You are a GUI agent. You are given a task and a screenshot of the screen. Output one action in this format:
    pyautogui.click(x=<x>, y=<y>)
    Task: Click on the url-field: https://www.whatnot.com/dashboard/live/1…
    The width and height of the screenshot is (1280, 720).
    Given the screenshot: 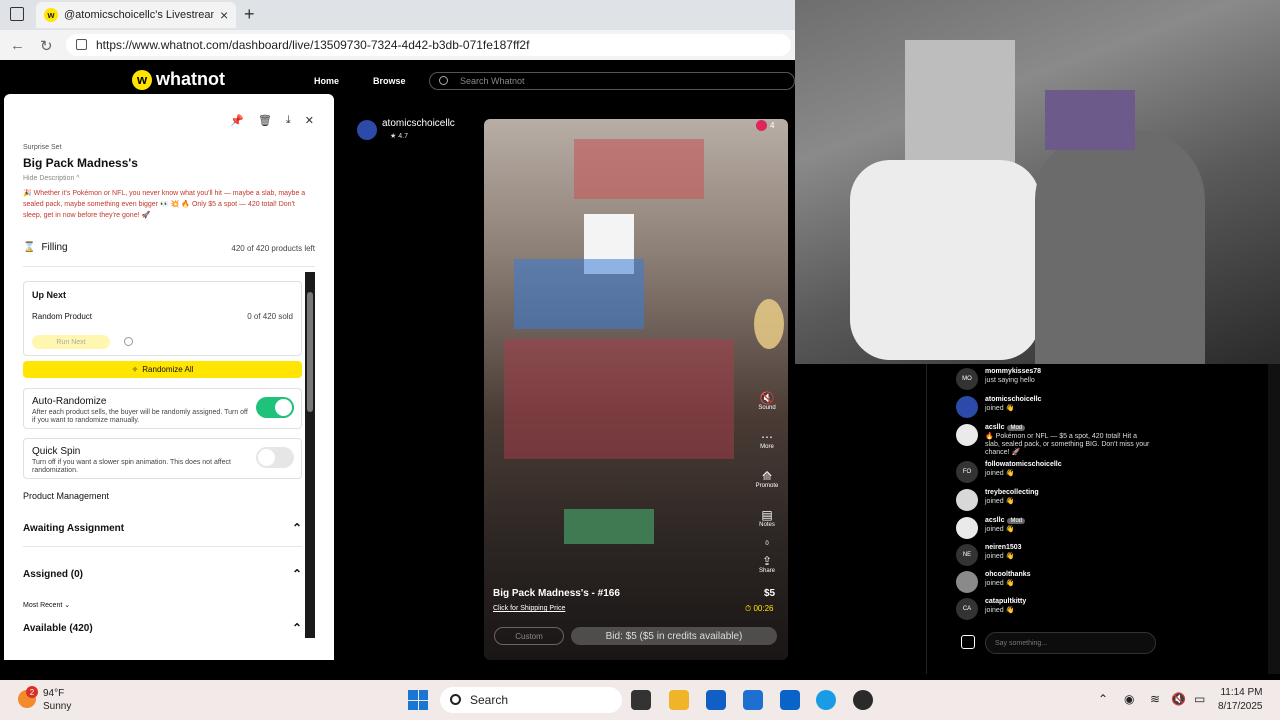 What is the action you would take?
    pyautogui.click(x=428, y=45)
    